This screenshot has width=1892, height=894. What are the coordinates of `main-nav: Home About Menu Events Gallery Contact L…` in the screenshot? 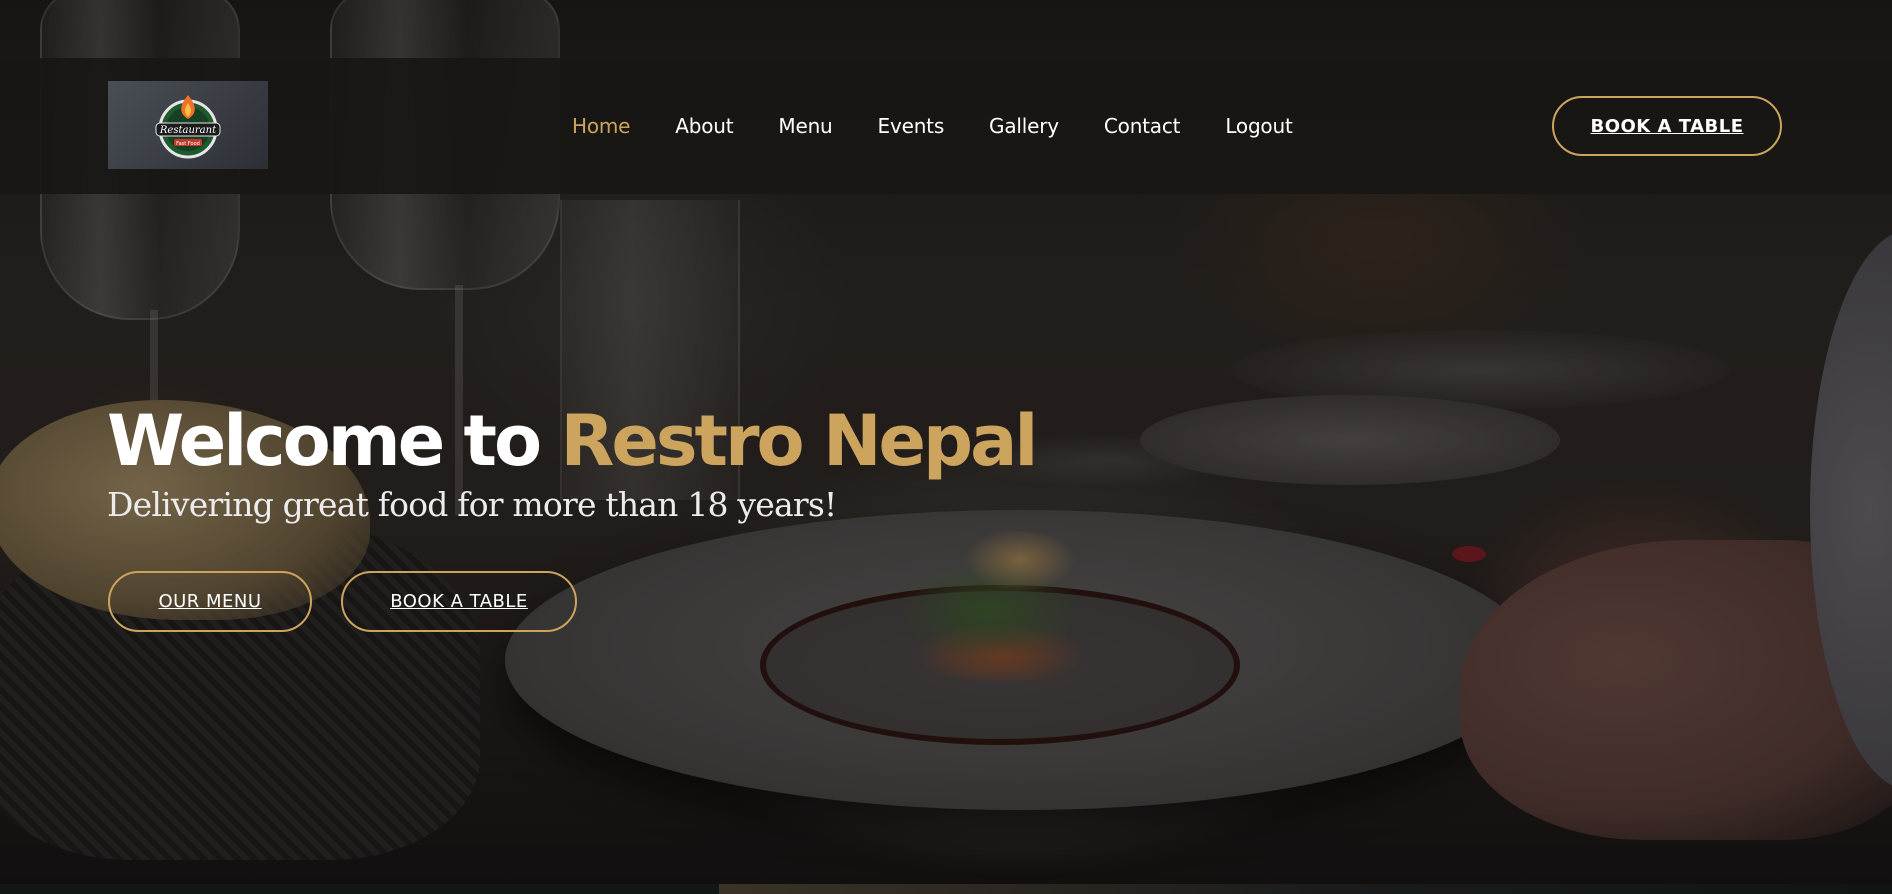 It's located at (932, 126).